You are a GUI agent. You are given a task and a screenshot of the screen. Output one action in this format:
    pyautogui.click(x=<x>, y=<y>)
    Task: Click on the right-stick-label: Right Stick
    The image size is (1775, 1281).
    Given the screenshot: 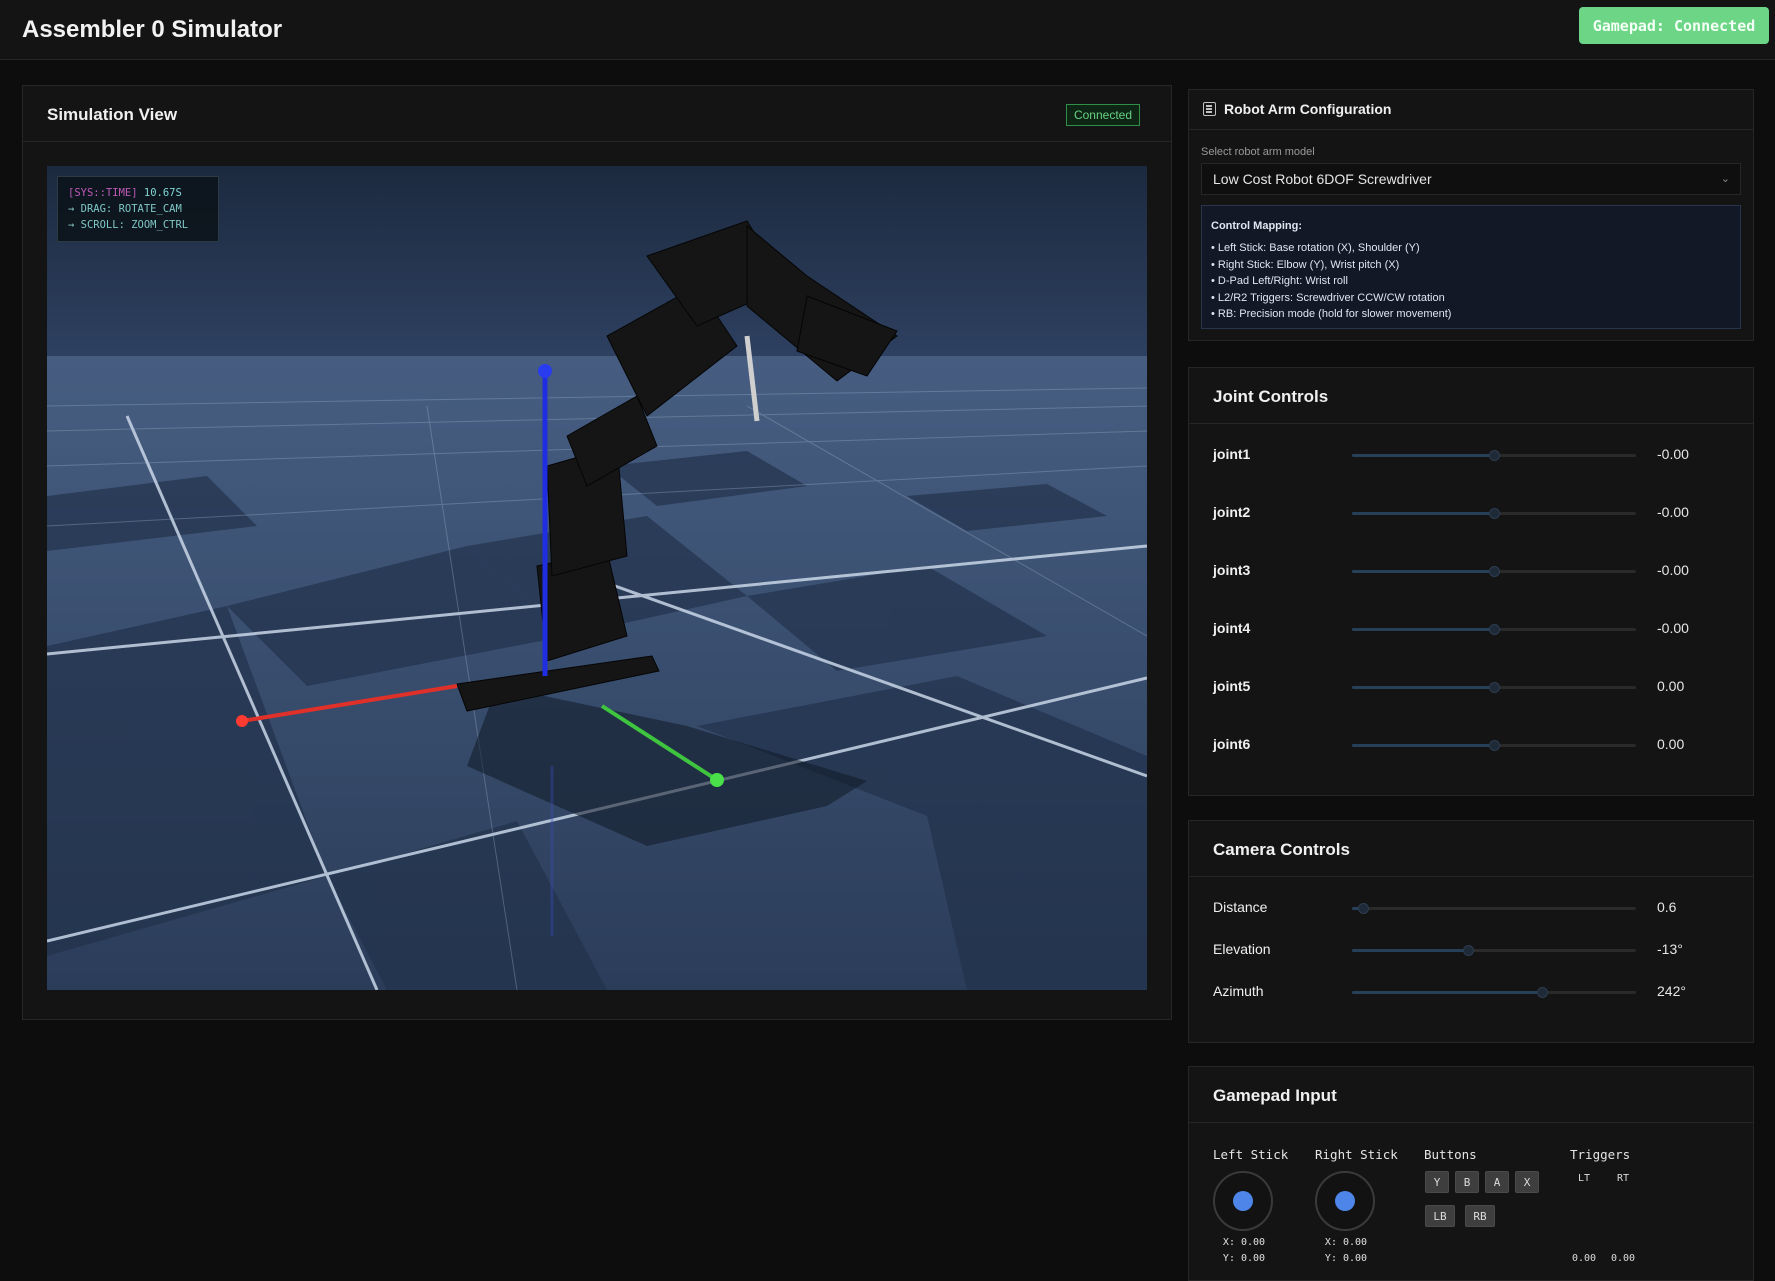 What is the action you would take?
    pyautogui.click(x=1356, y=1154)
    